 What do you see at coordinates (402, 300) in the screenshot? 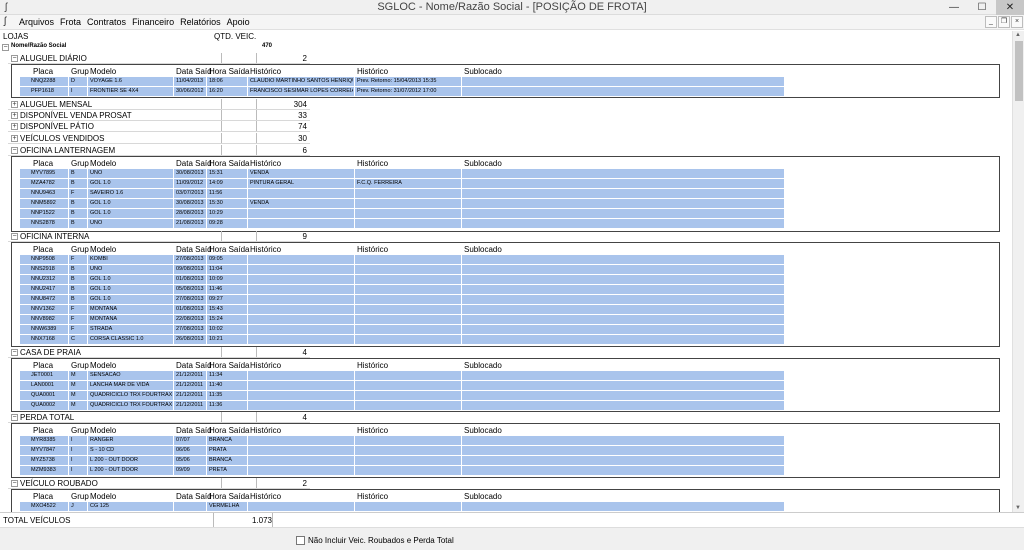
I see `table-row: NNU8472 B GOL 1.0 27/08/2013 09:27` at bounding box center [402, 300].